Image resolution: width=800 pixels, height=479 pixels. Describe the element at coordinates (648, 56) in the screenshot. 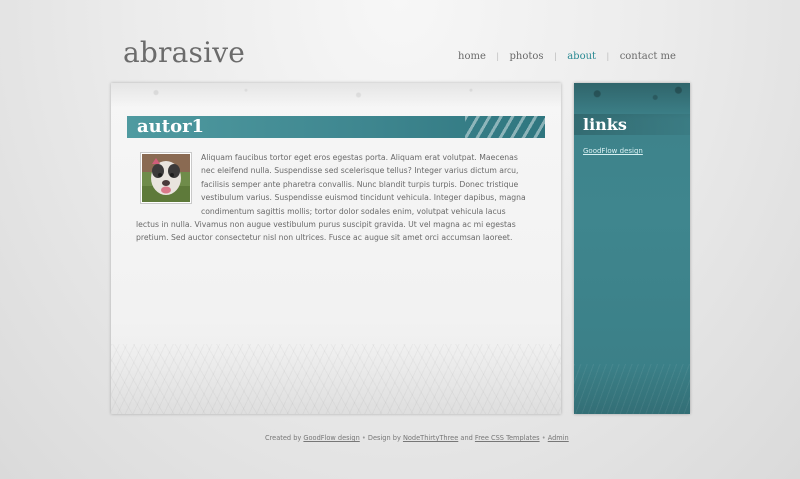

I see `nav-contact: contact me` at that location.